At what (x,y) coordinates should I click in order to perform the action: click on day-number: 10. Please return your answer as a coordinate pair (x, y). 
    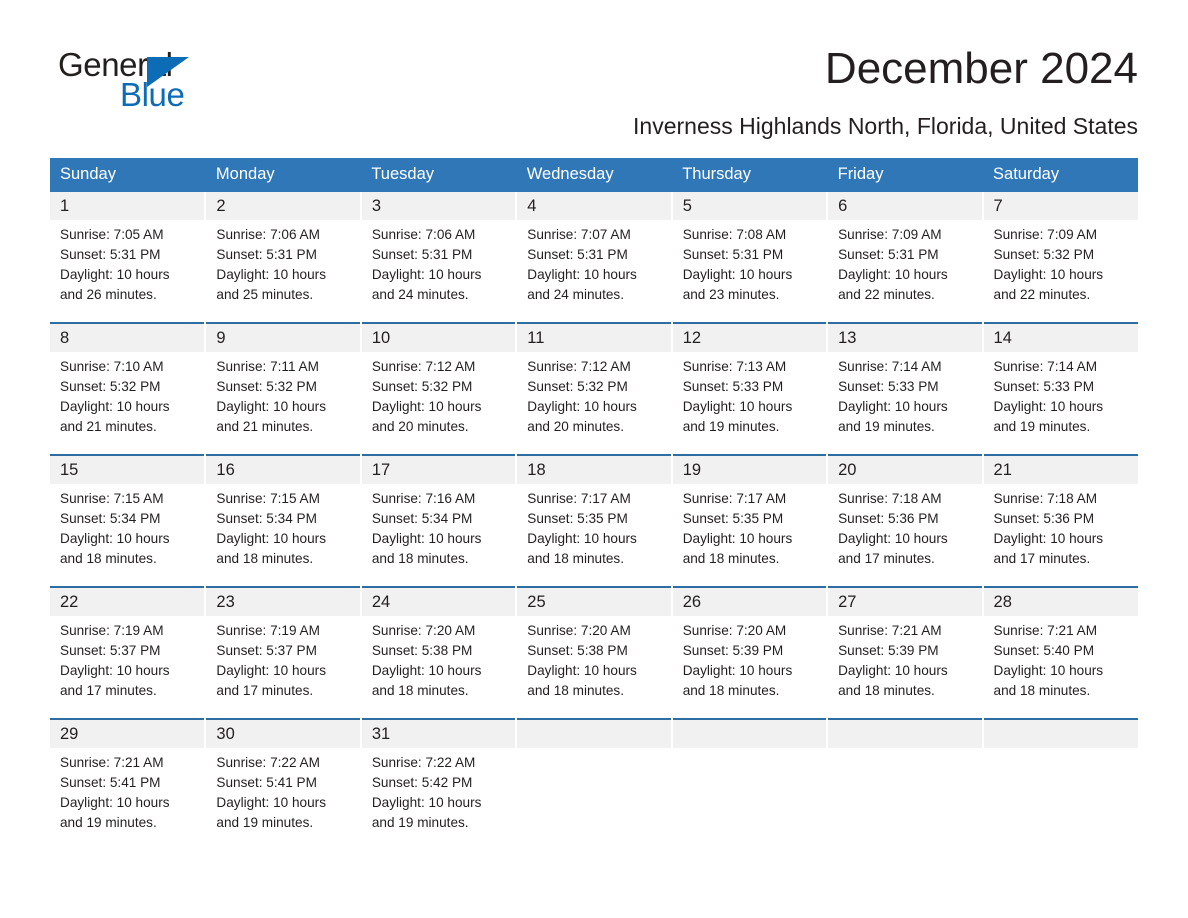
    Looking at the image, I should click on (439, 337).